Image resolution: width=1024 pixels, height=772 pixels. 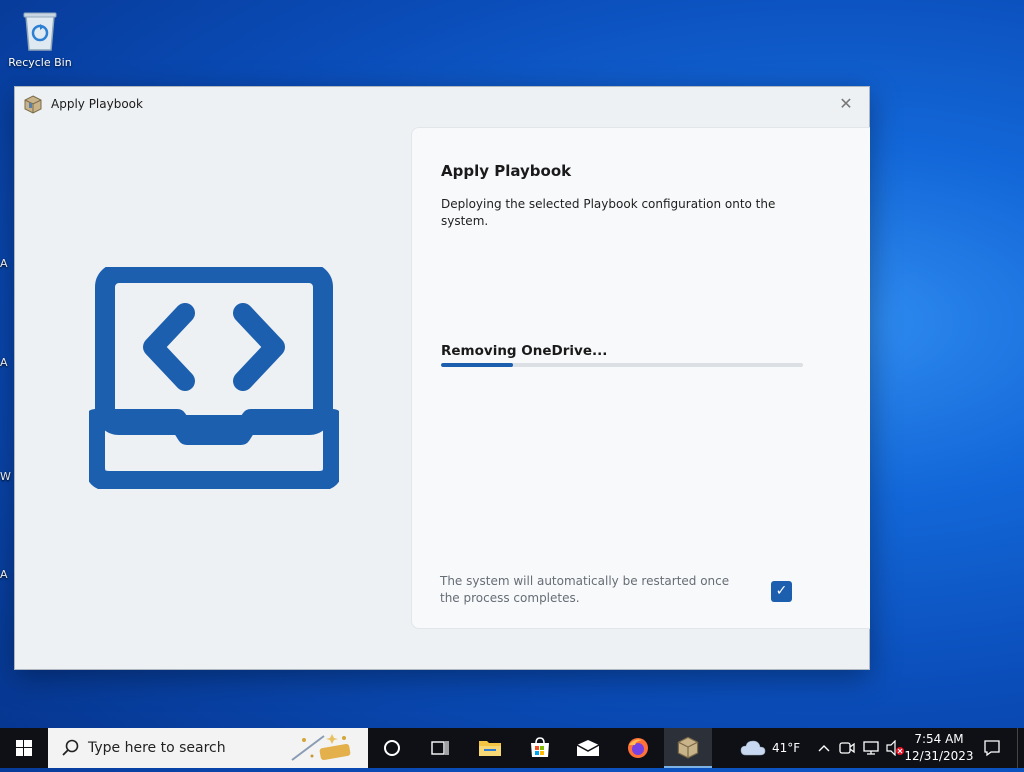 What do you see at coordinates (477, 365) in the screenshot?
I see `progress-bar-fill` at bounding box center [477, 365].